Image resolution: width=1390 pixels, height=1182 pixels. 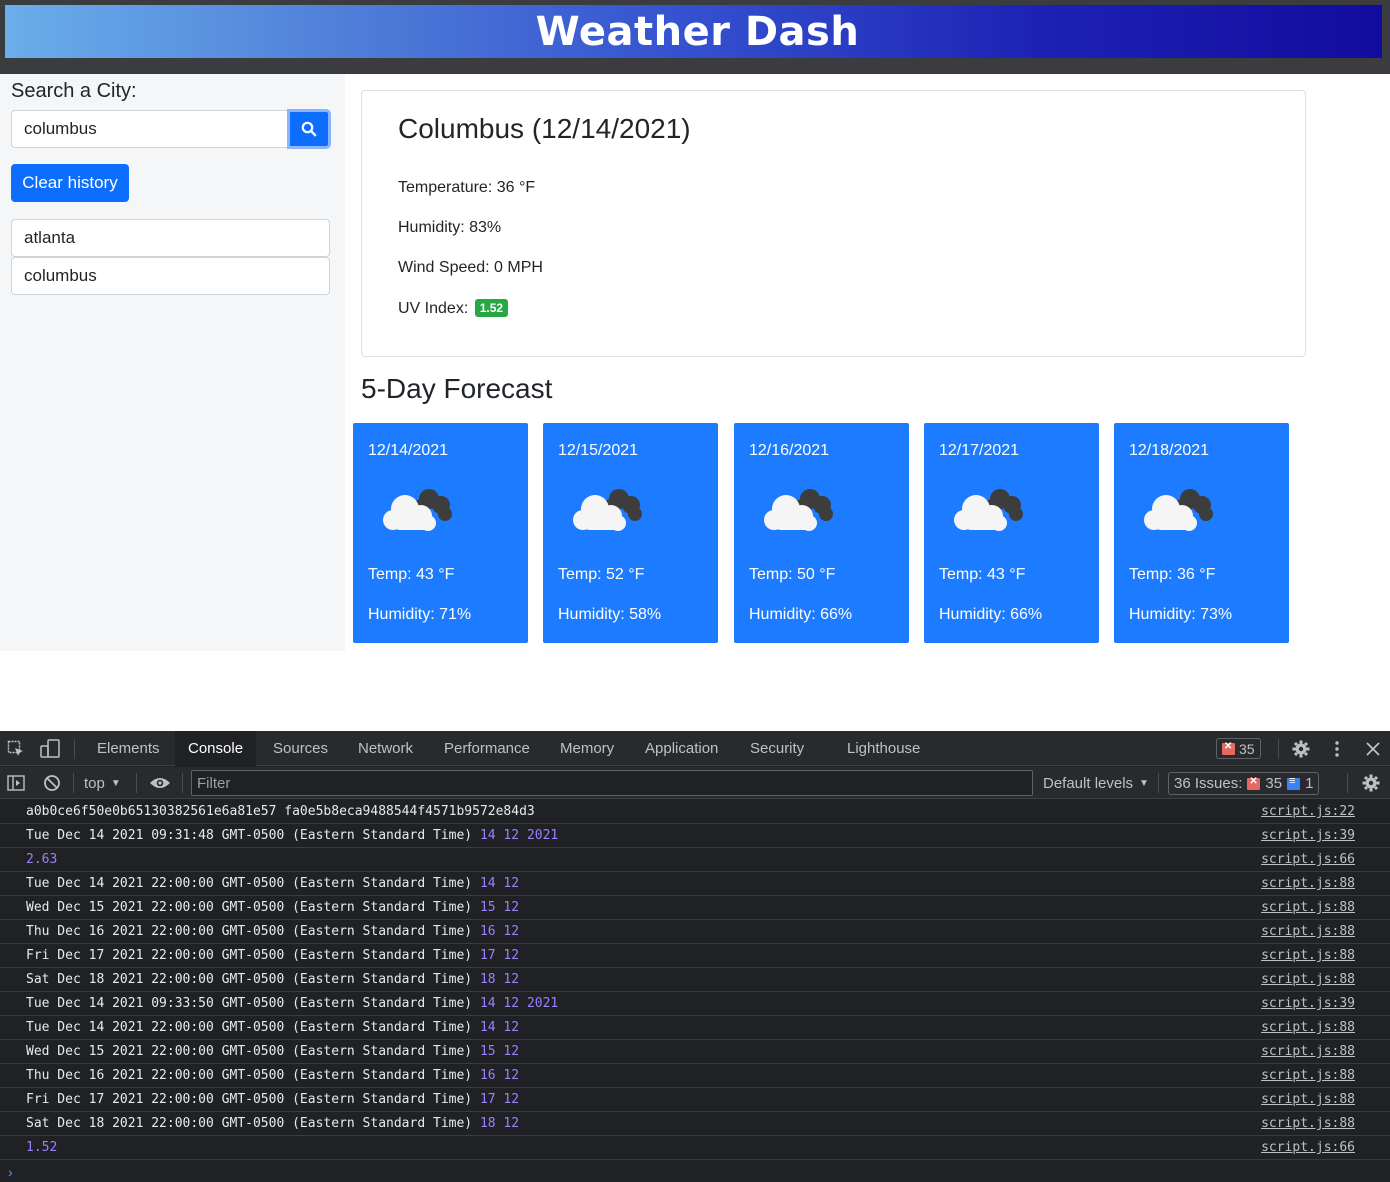 I want to click on tab-sources: Sources, so click(x=300, y=748).